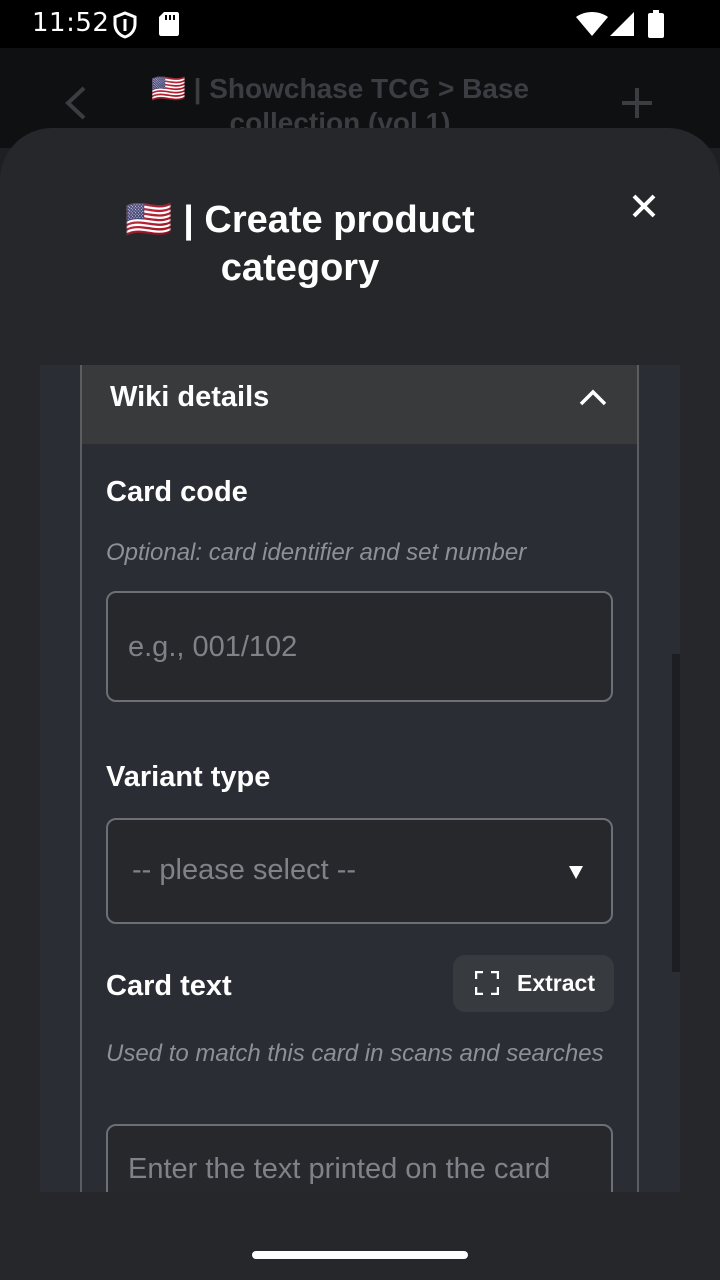  I want to click on extract-label: Extract, so click(556, 983).